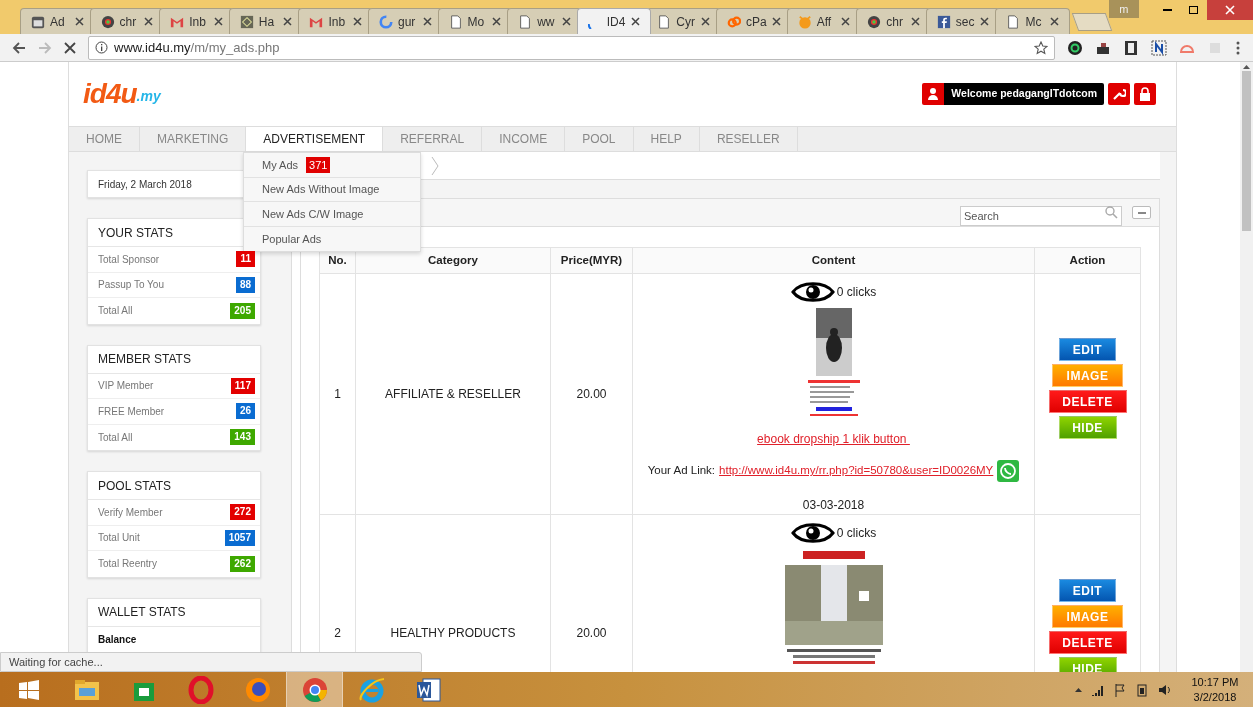  Describe the element at coordinates (1008, 471) in the screenshot. I see `whatsapp-icon` at that location.